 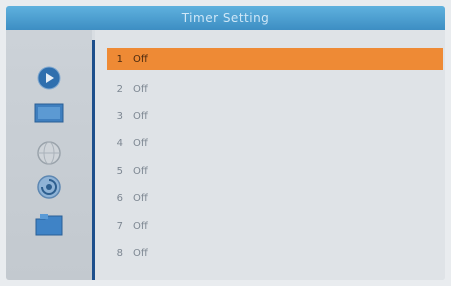 What do you see at coordinates (119, 89) in the screenshot?
I see `timer-number: 2` at bounding box center [119, 89].